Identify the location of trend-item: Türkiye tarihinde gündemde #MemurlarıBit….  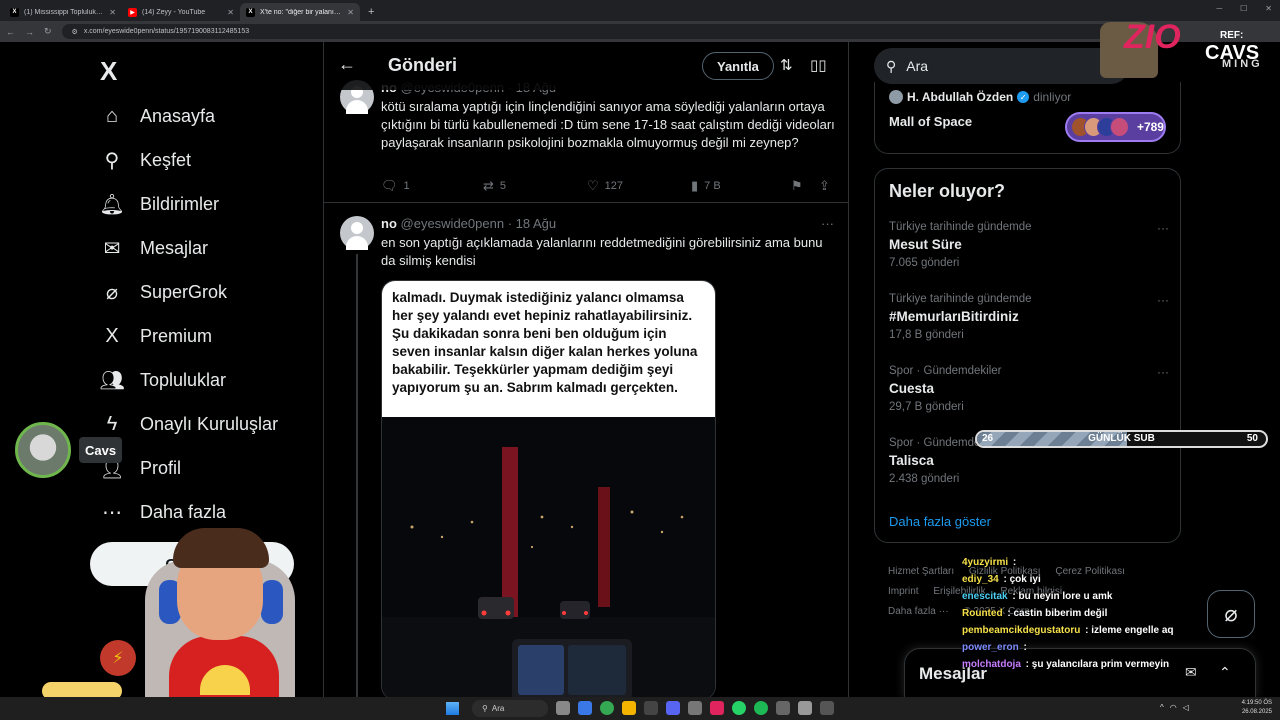
(1029, 317).